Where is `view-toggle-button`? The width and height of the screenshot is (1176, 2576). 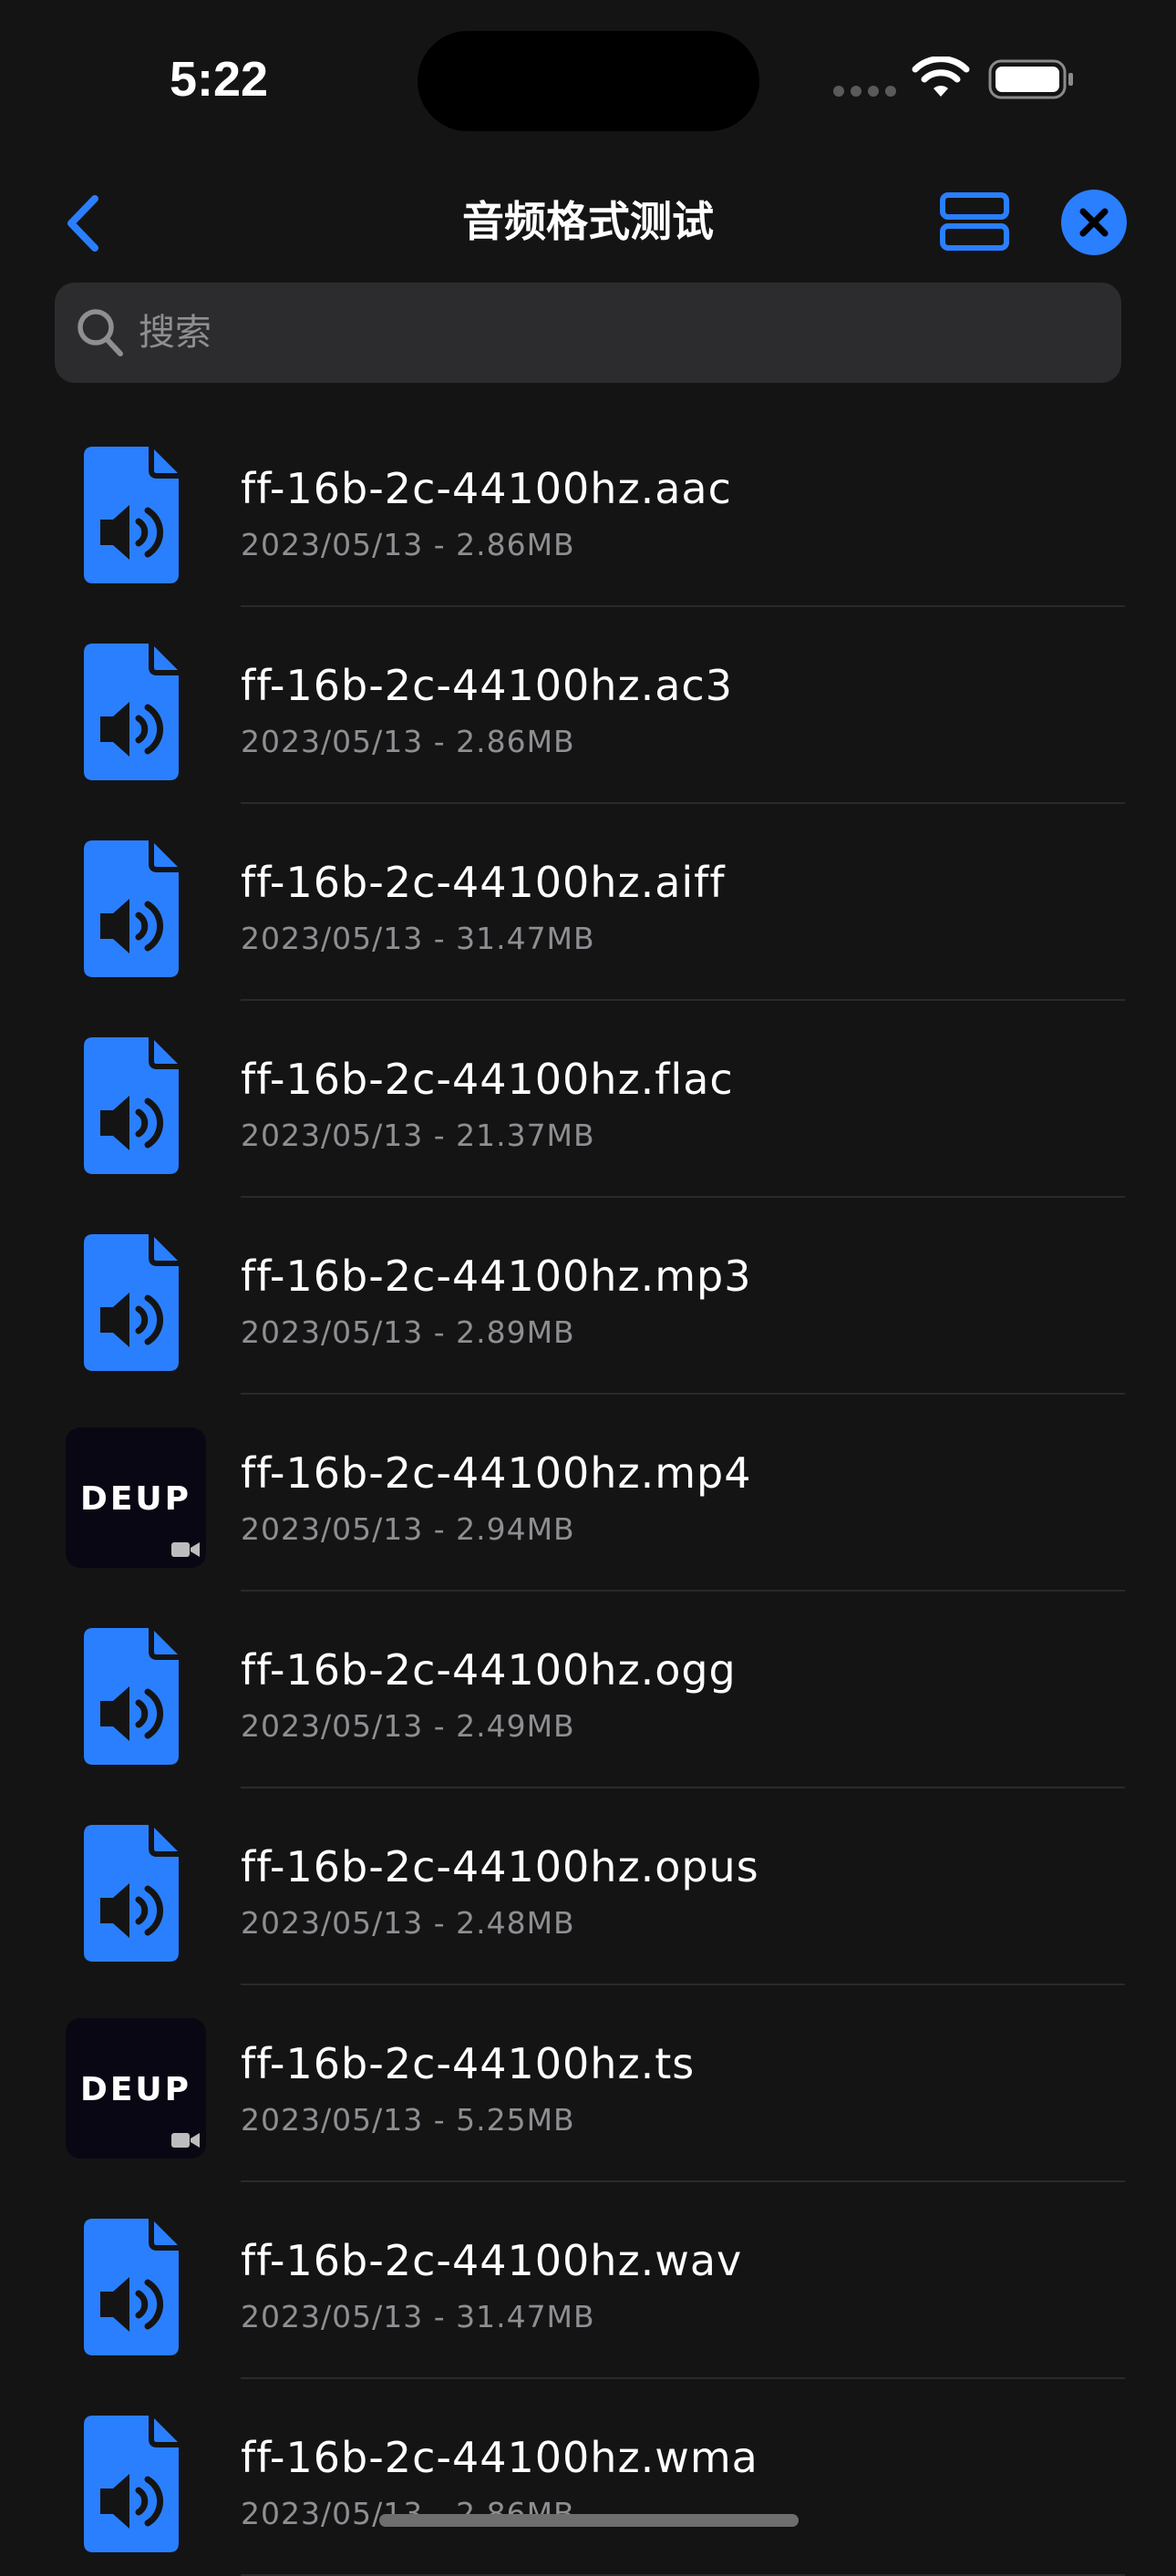
view-toggle-button is located at coordinates (974, 221).